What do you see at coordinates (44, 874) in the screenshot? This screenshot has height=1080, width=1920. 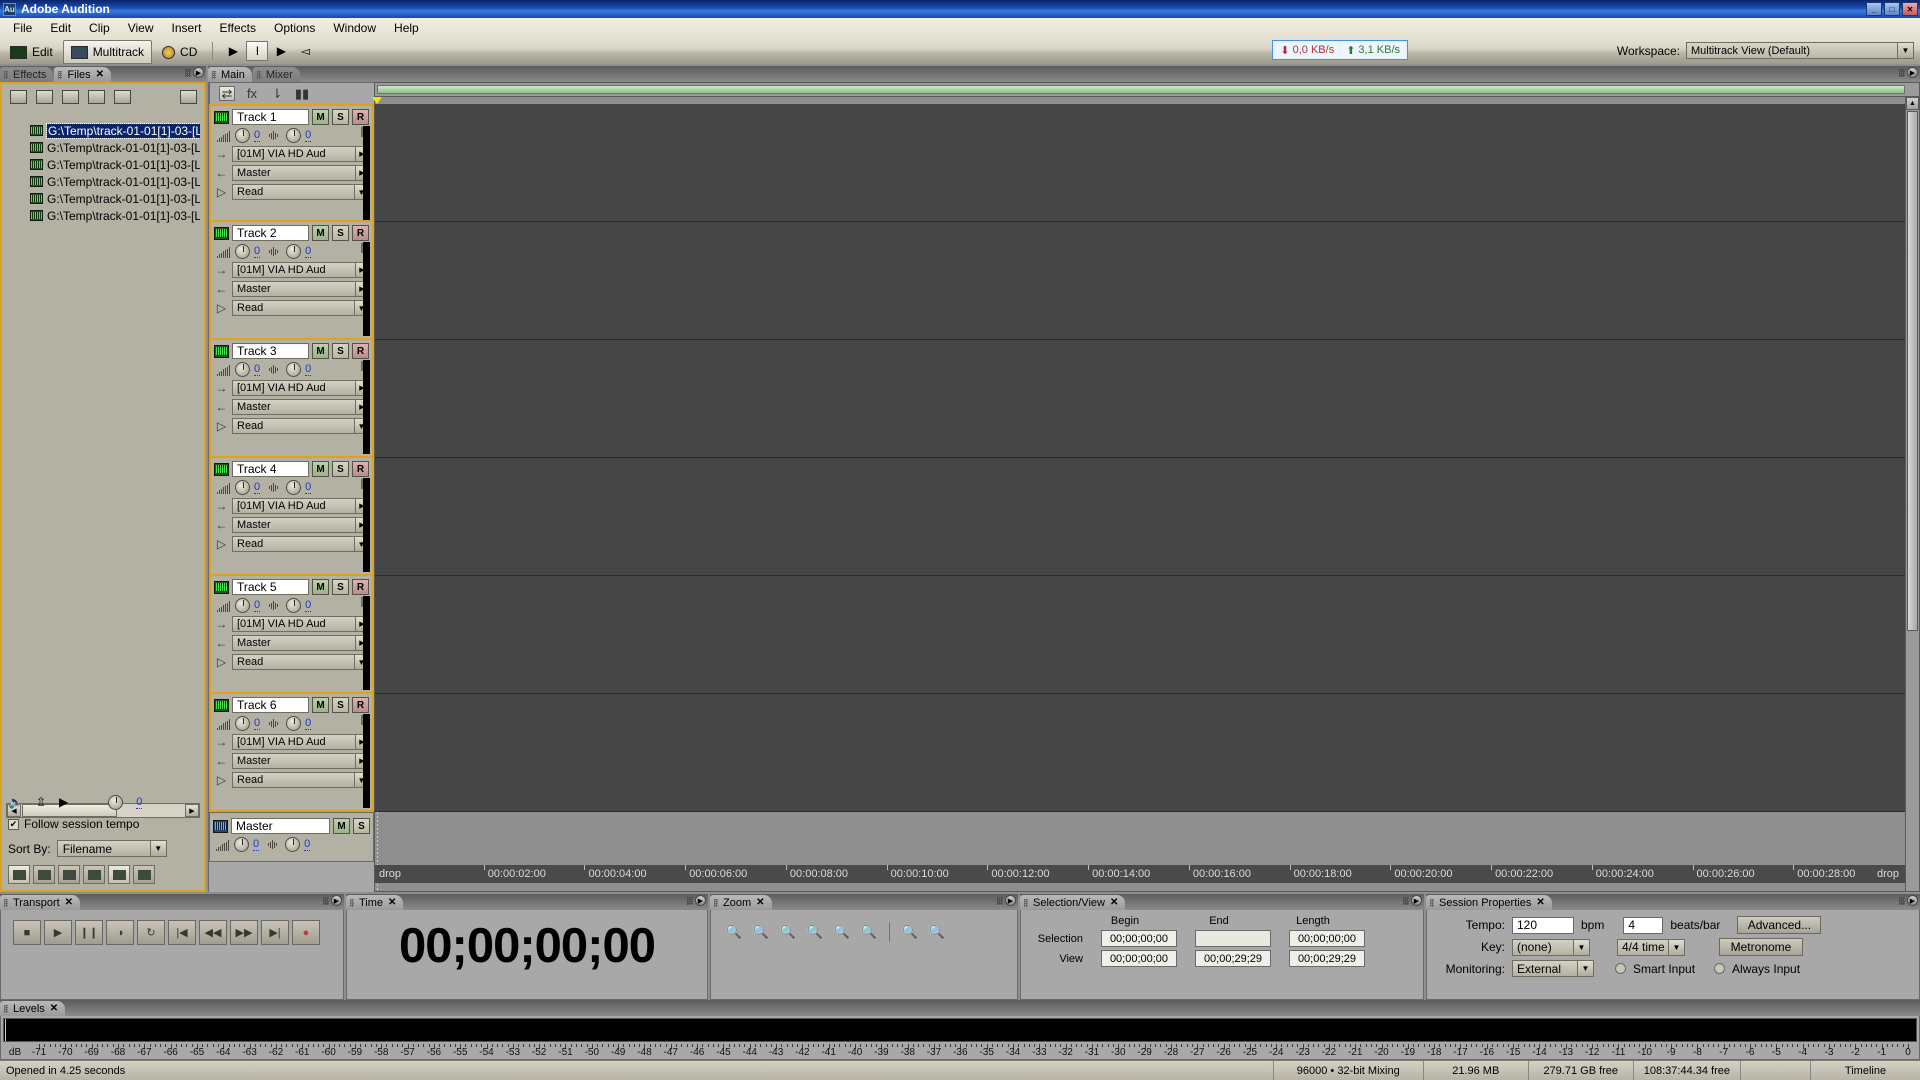 I see `show-loops-icon` at bounding box center [44, 874].